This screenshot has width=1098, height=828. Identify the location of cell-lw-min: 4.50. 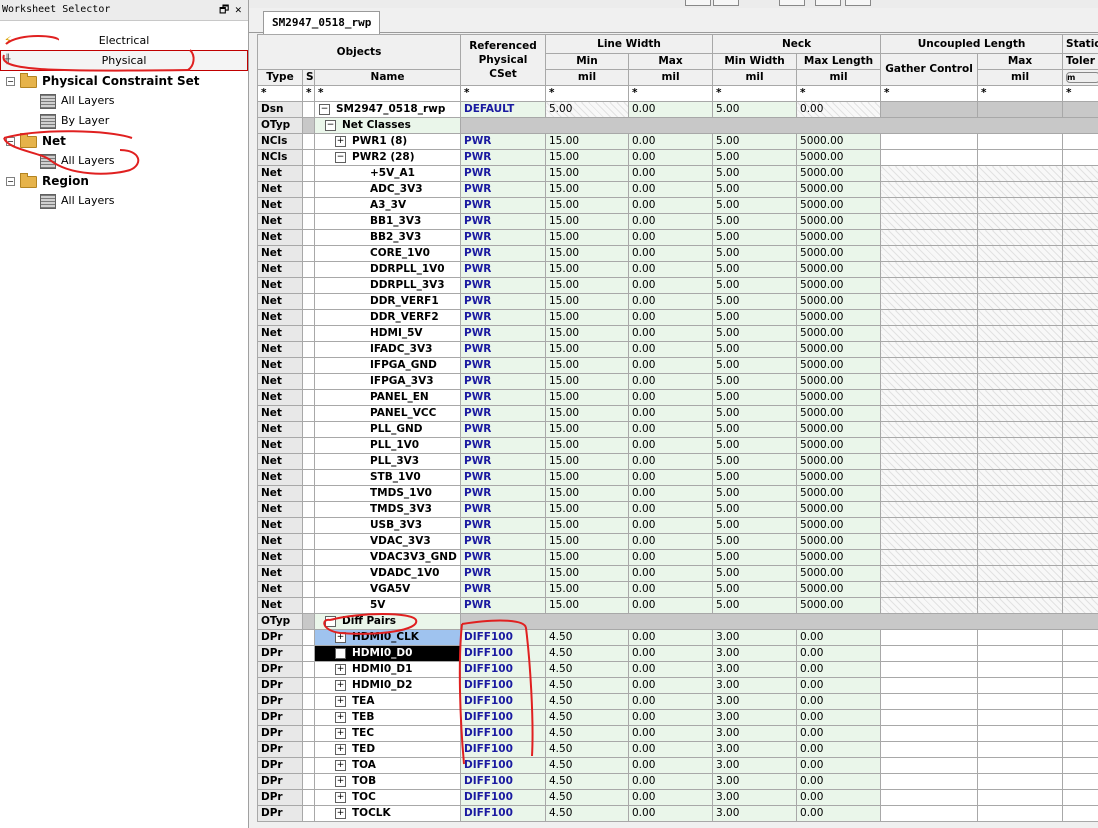
(587, 813).